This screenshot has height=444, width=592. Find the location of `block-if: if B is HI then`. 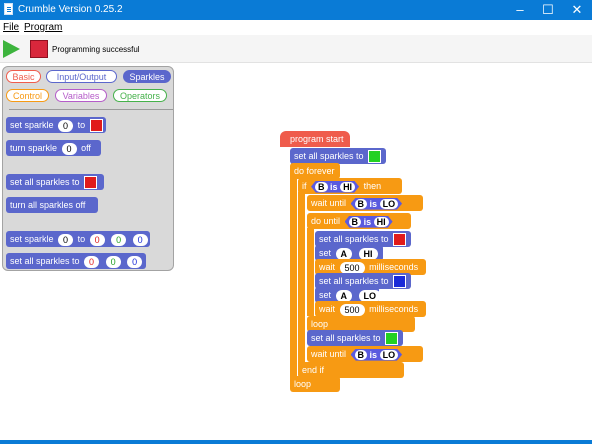

block-if: if B is HI then is located at coordinates (350, 186).